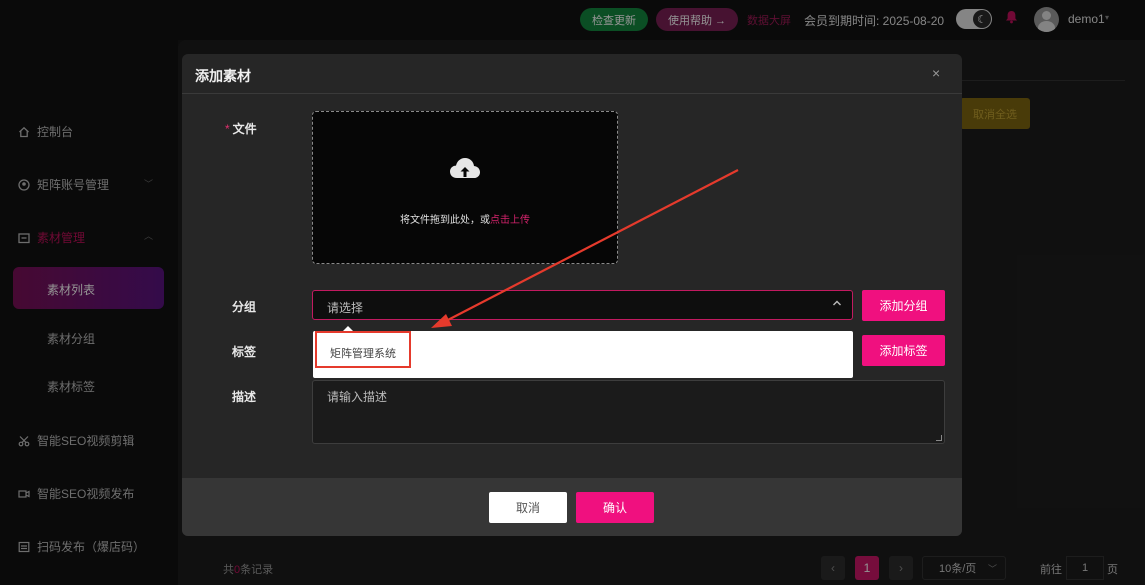 The width and height of the screenshot is (1145, 585). What do you see at coordinates (572, 507) in the screenshot?
I see `dialog-footer: 取消 确认` at bounding box center [572, 507].